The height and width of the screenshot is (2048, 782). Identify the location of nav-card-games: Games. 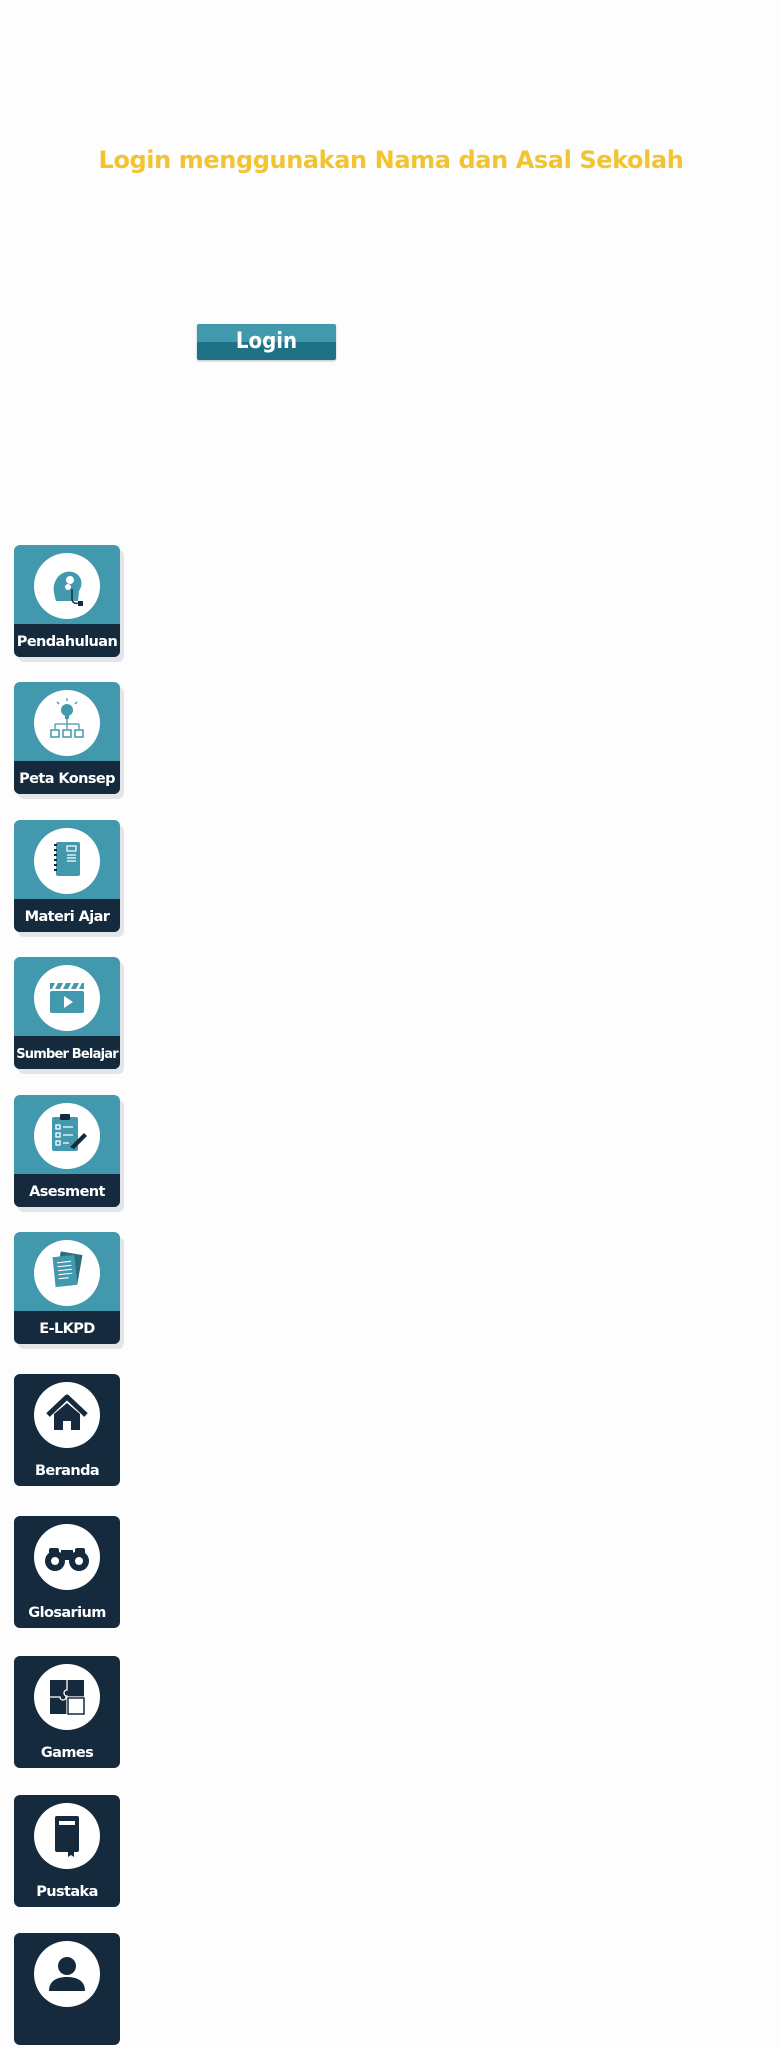
(67, 1712).